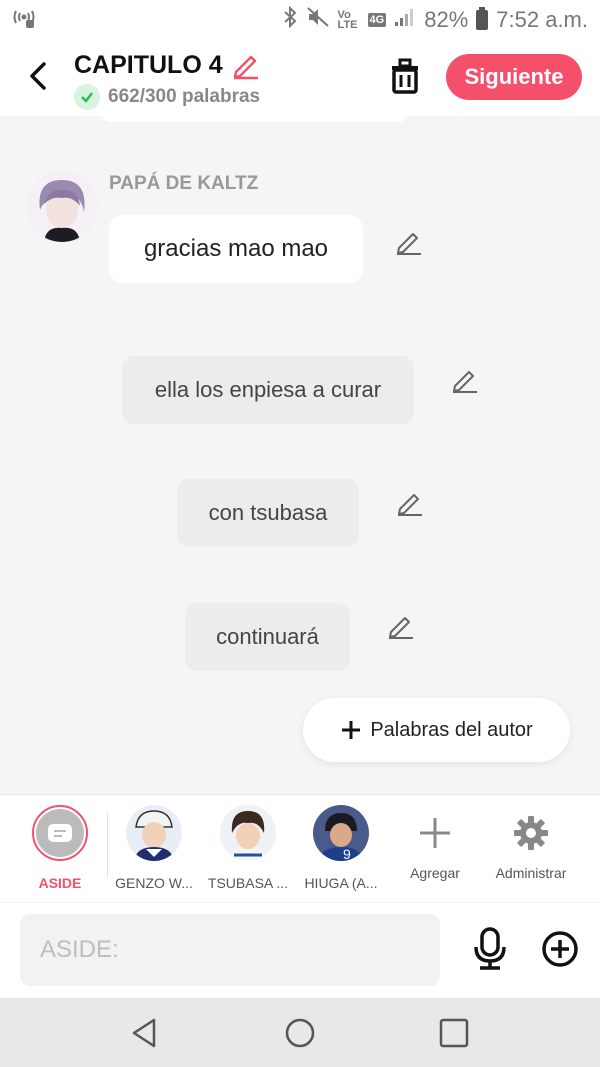 Image resolution: width=600 pixels, height=1067 pixels. I want to click on volte-icon: Vo LTE, so click(347, 20).